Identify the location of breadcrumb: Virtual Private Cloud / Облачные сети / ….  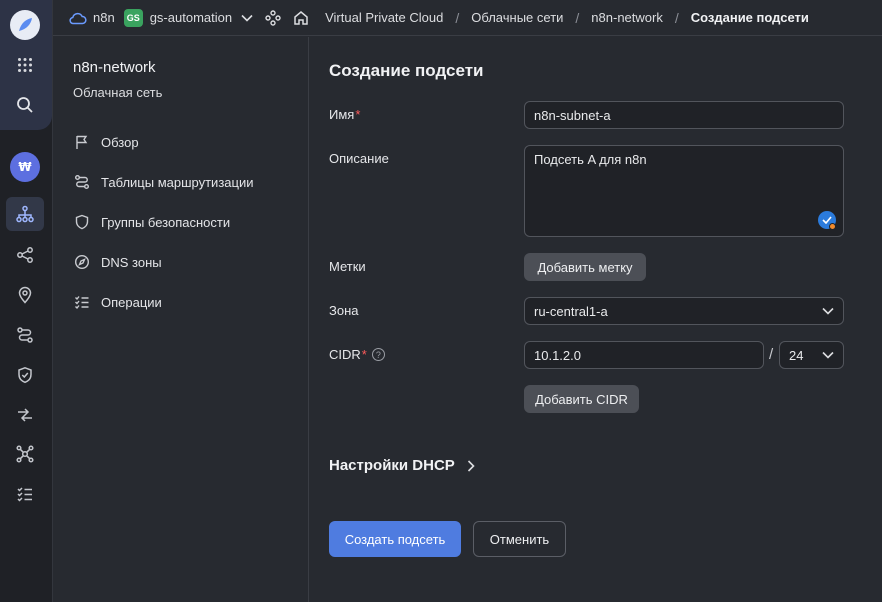
(567, 18).